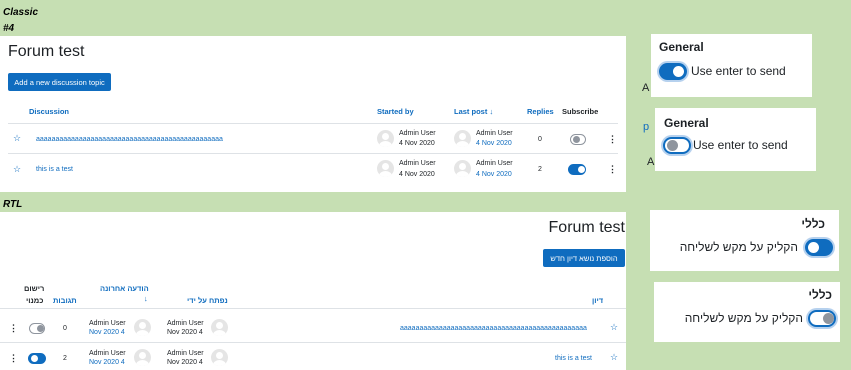  Describe the element at coordinates (646, 127) in the screenshot. I see `clipped-text-fragment: p` at that location.